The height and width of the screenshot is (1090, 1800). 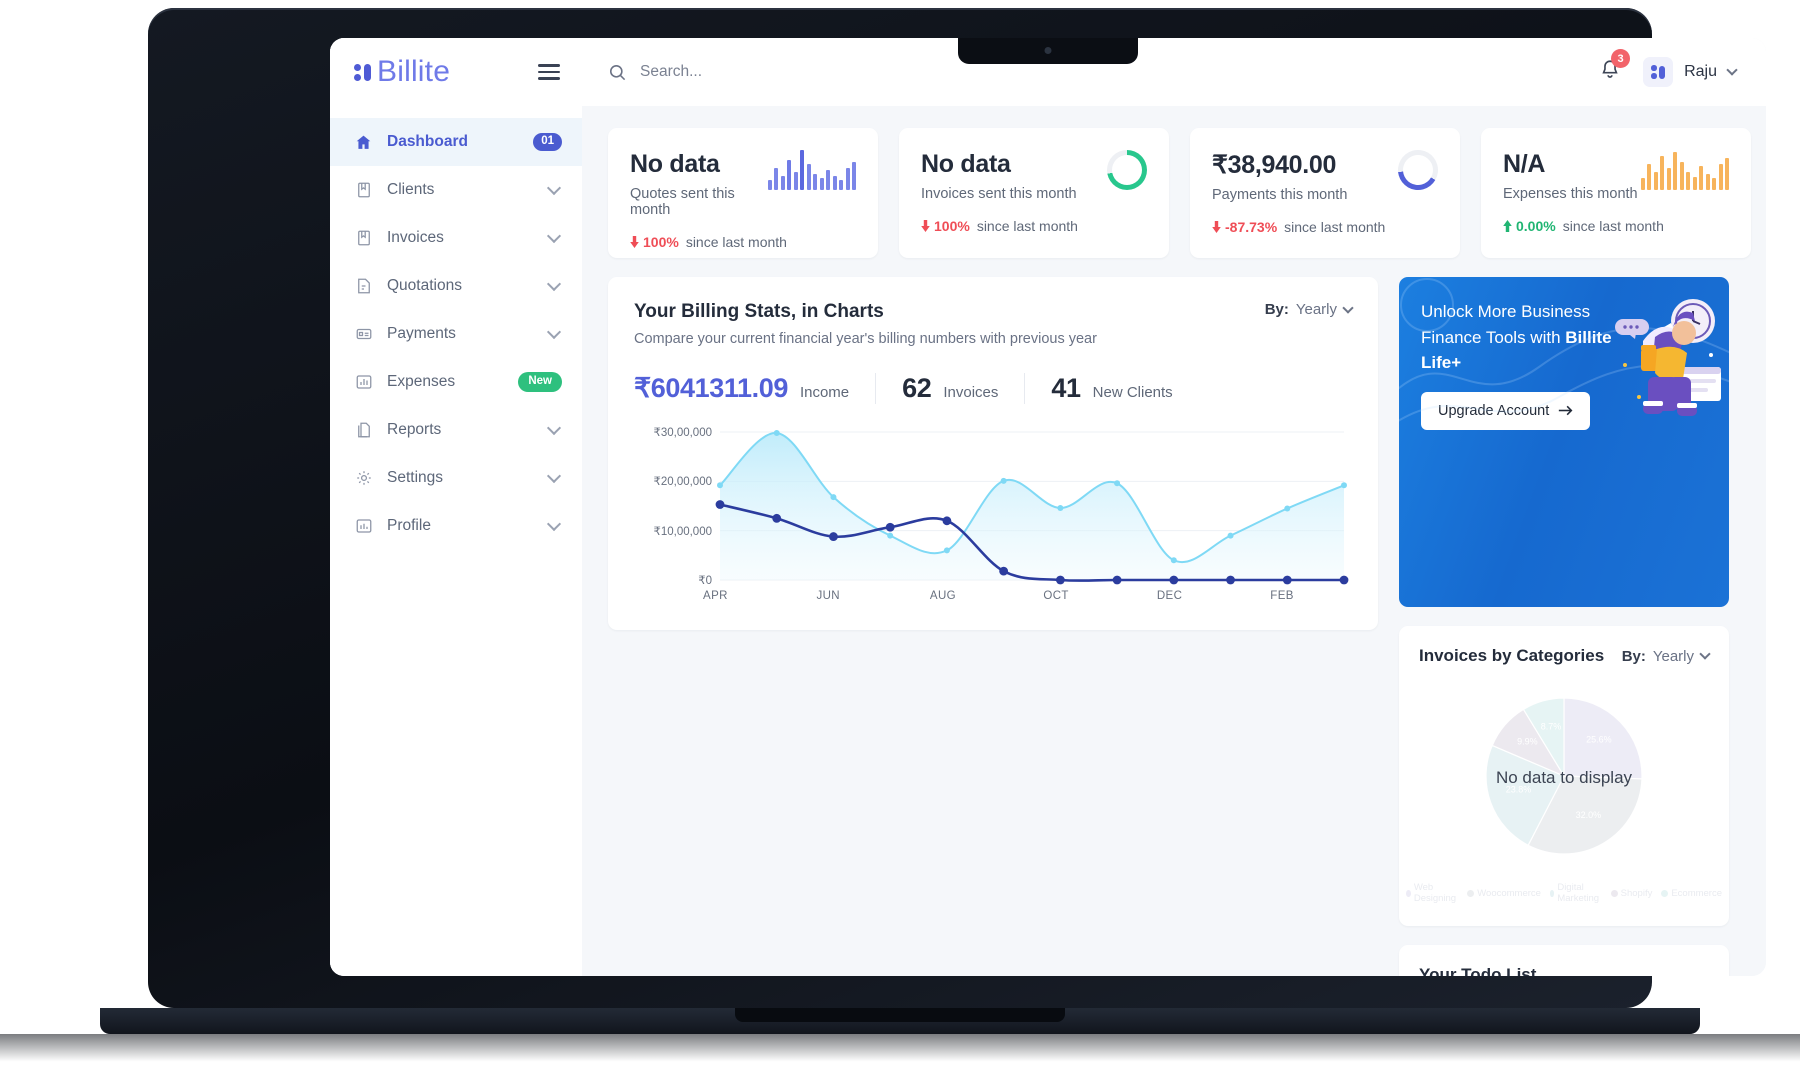 I want to click on brand-logo: Billite, so click(x=402, y=72).